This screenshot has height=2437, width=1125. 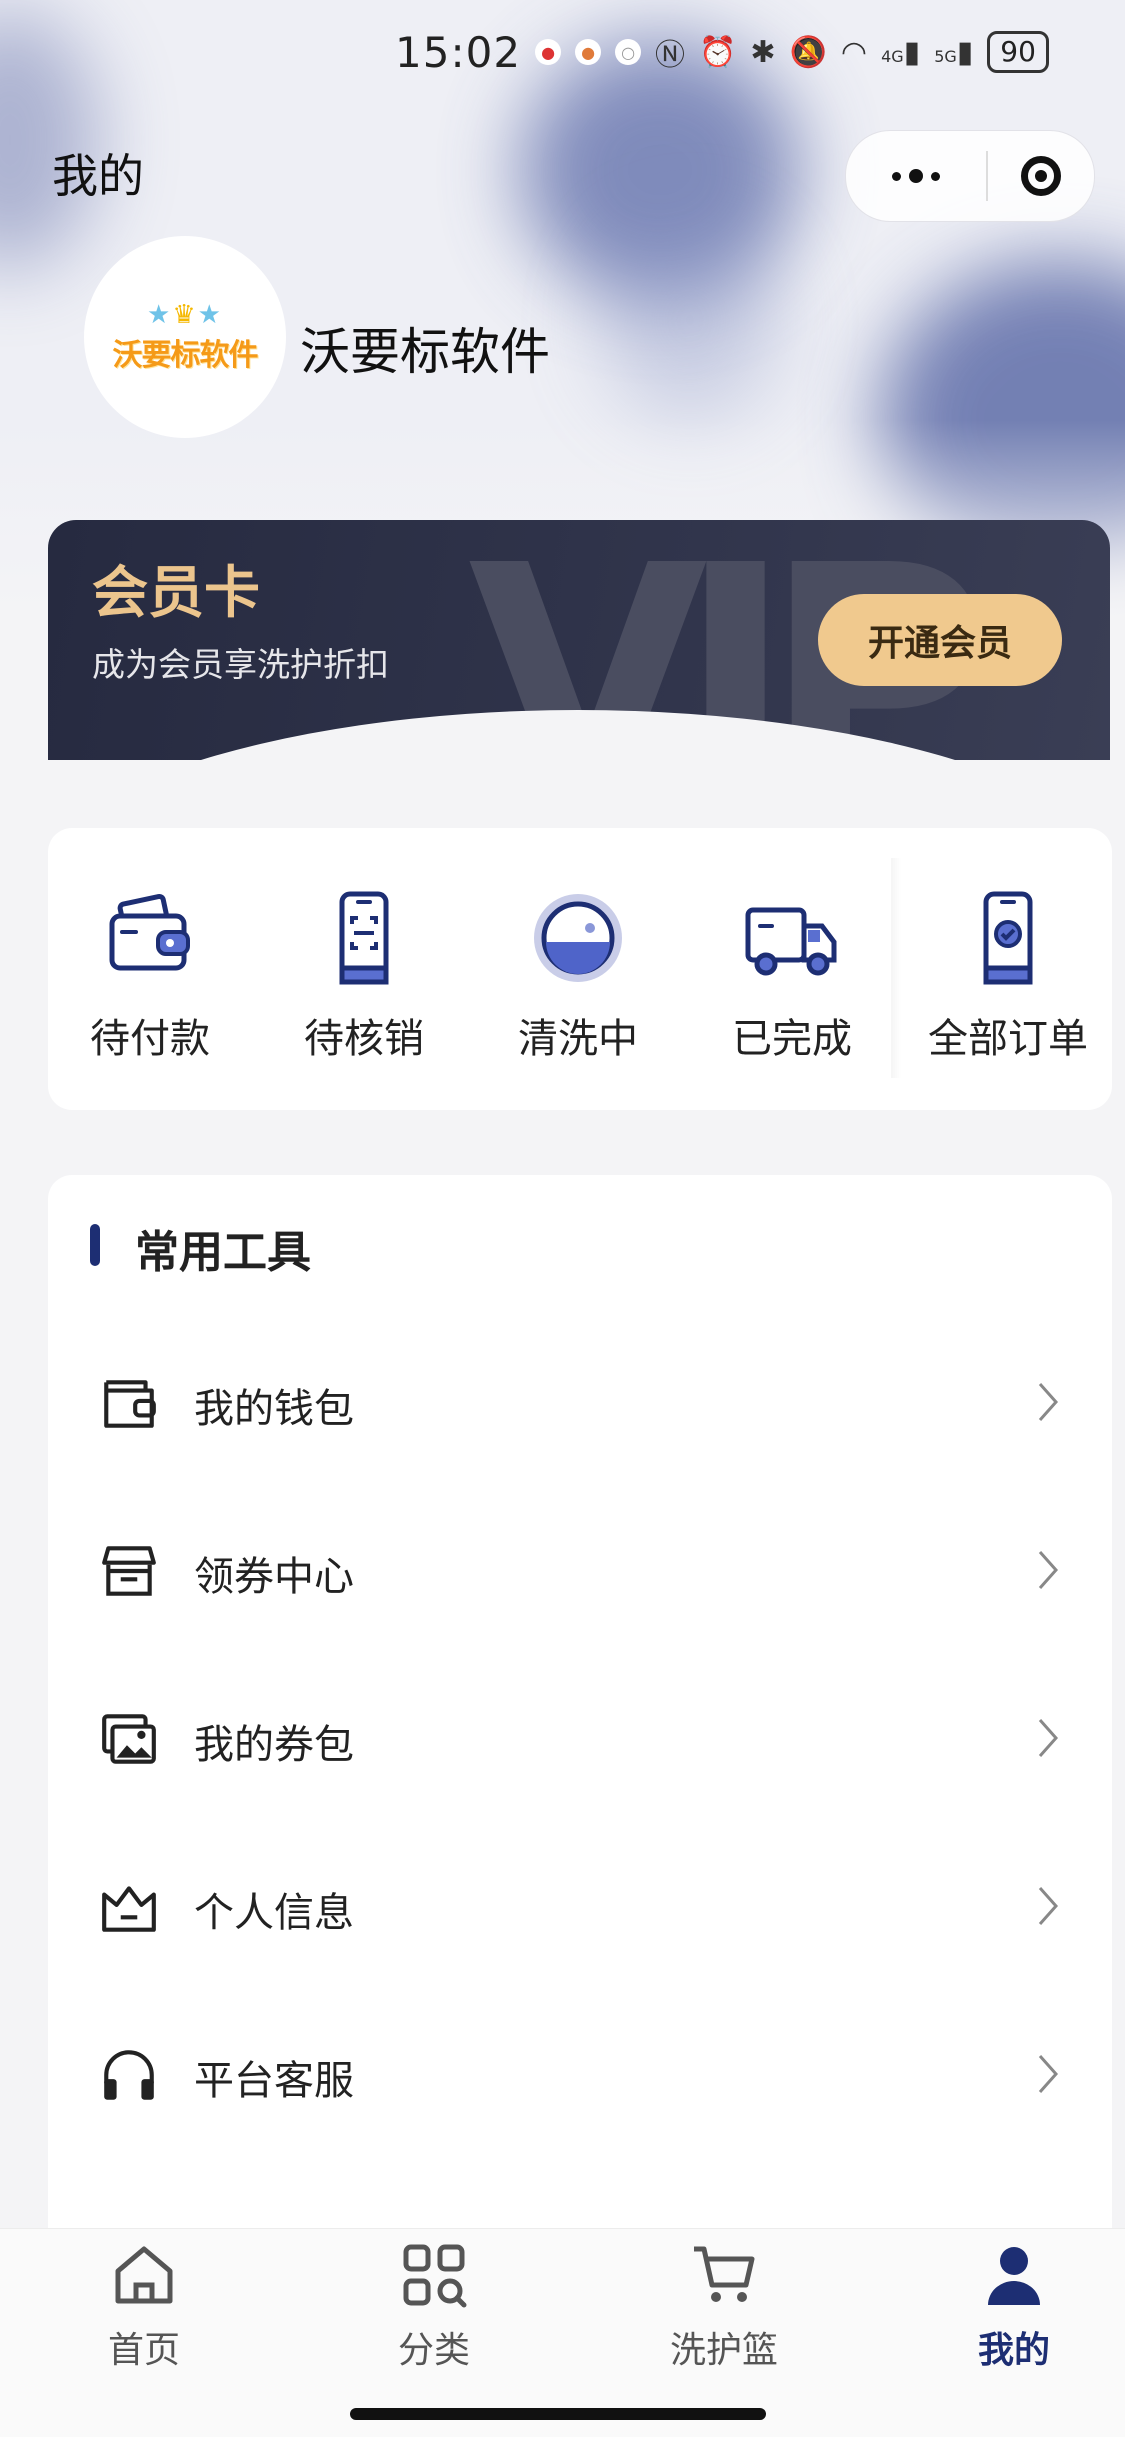 What do you see at coordinates (1014, 2314) in the screenshot?
I see `tab-mine: 我的` at bounding box center [1014, 2314].